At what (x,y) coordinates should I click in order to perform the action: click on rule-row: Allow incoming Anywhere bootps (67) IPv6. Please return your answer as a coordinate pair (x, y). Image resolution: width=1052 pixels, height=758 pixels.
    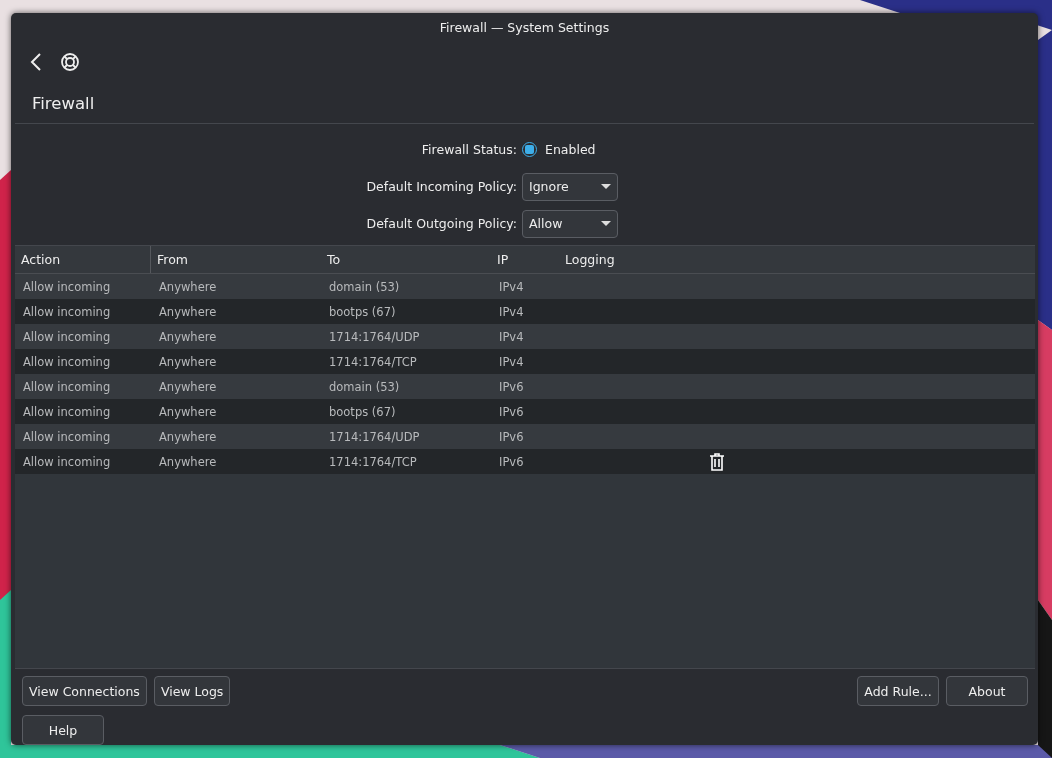
    Looking at the image, I should click on (525, 411).